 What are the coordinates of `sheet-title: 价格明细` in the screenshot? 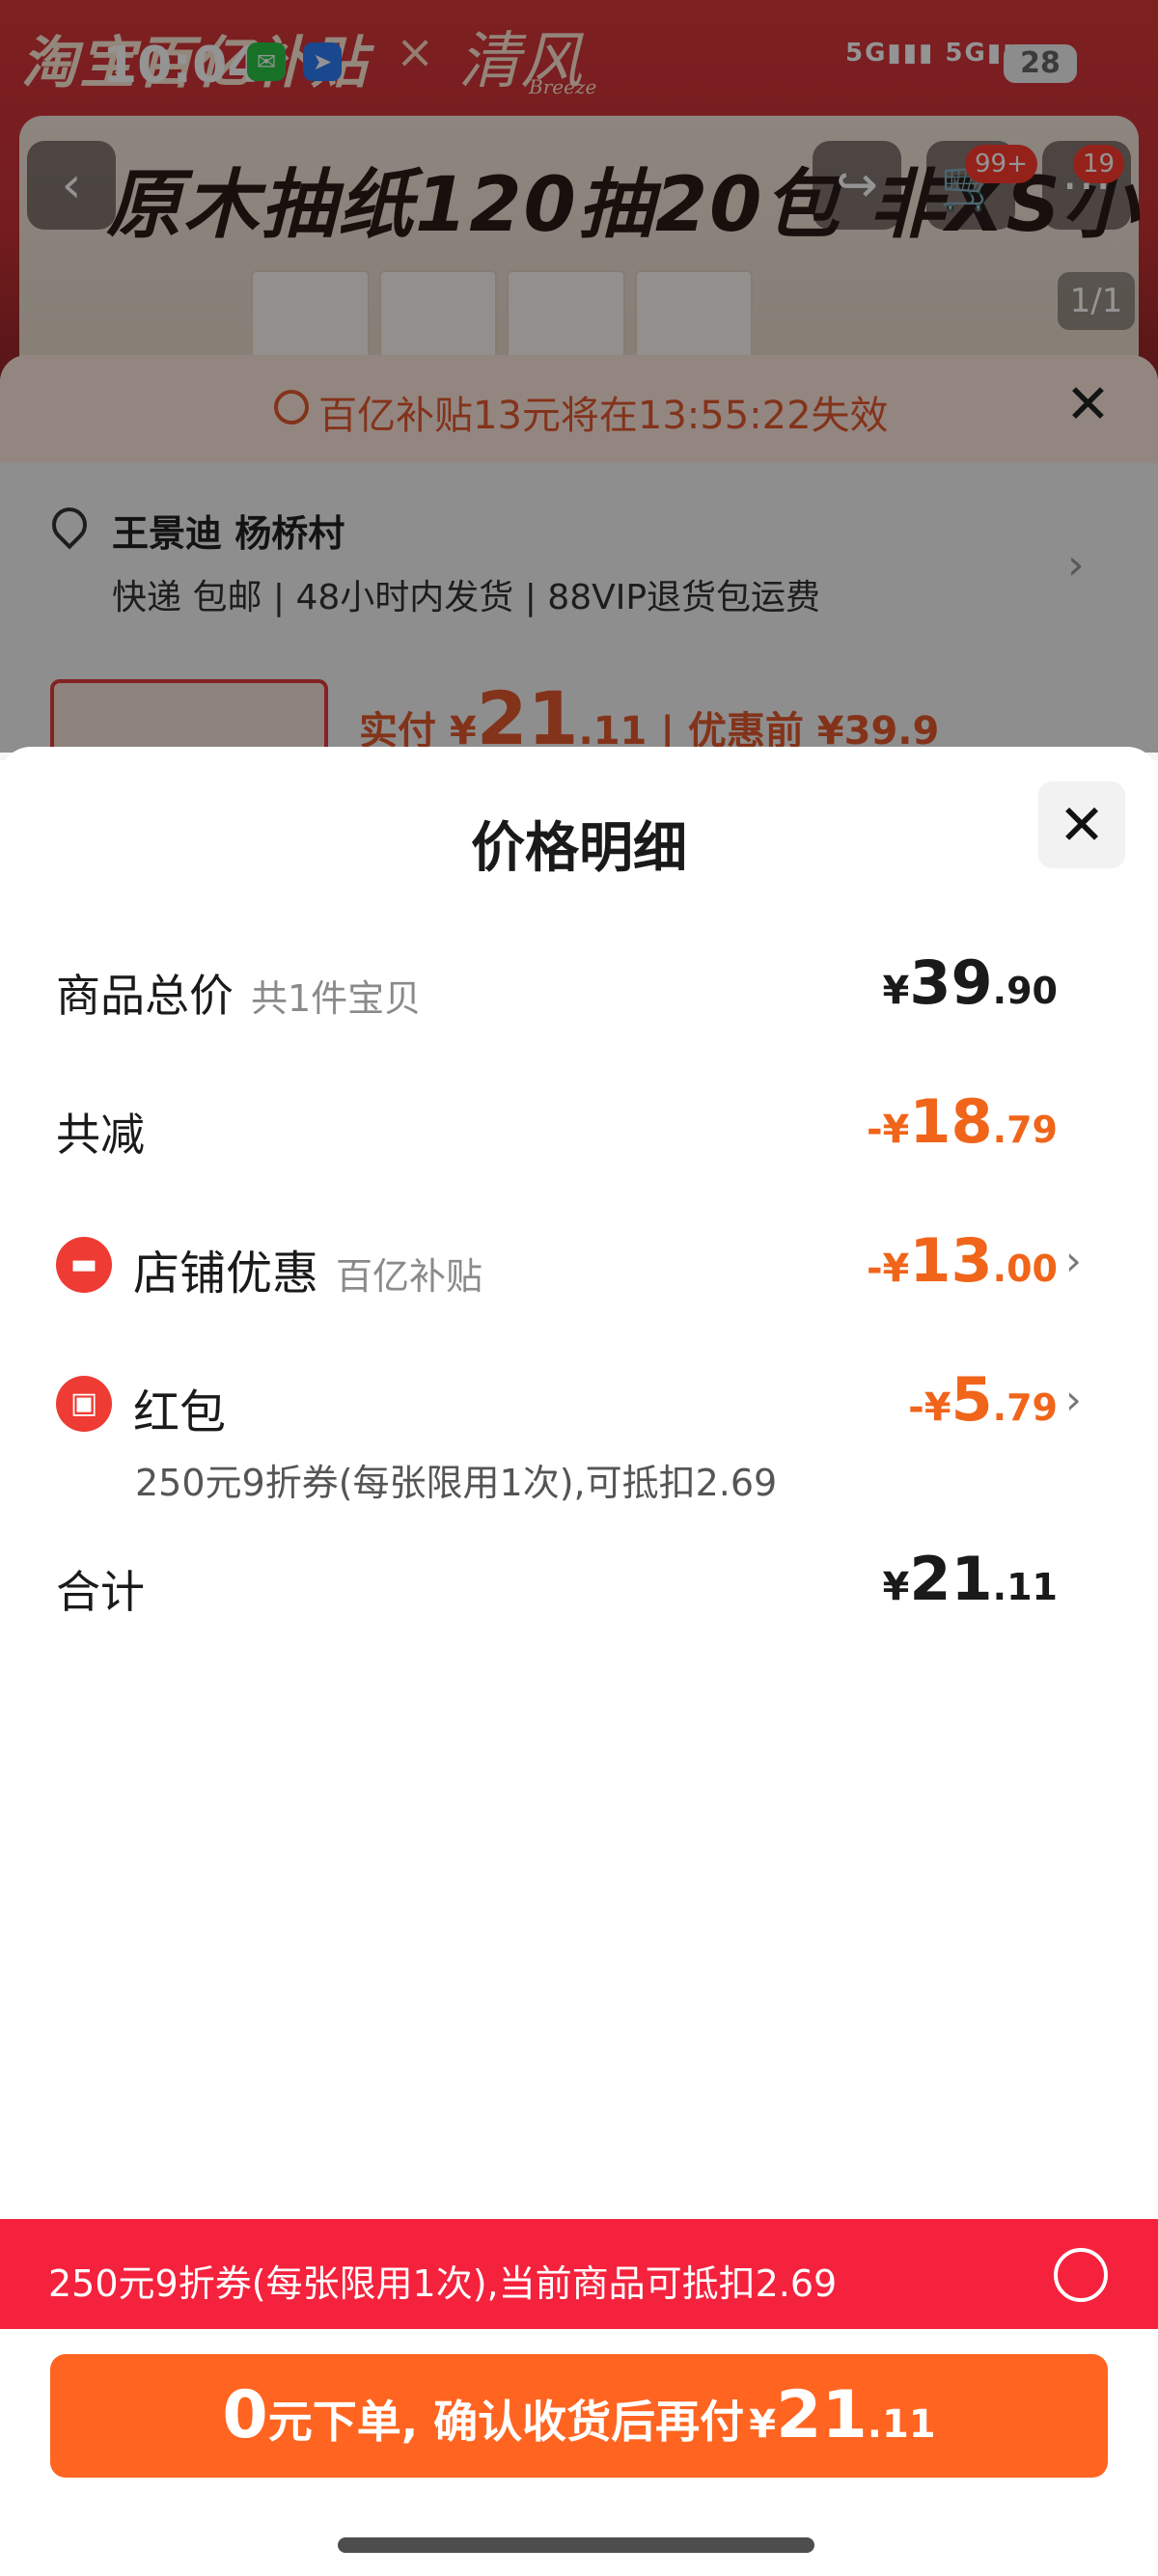 It's located at (579, 849).